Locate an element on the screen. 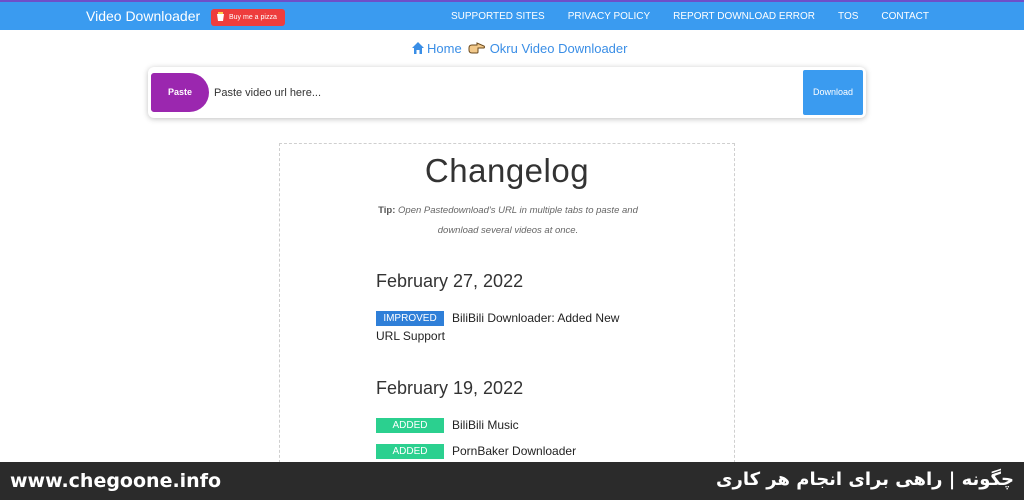 This screenshot has width=1024, height=500. breadcrumb-current-page: Okru Video Downloader is located at coordinates (559, 48).